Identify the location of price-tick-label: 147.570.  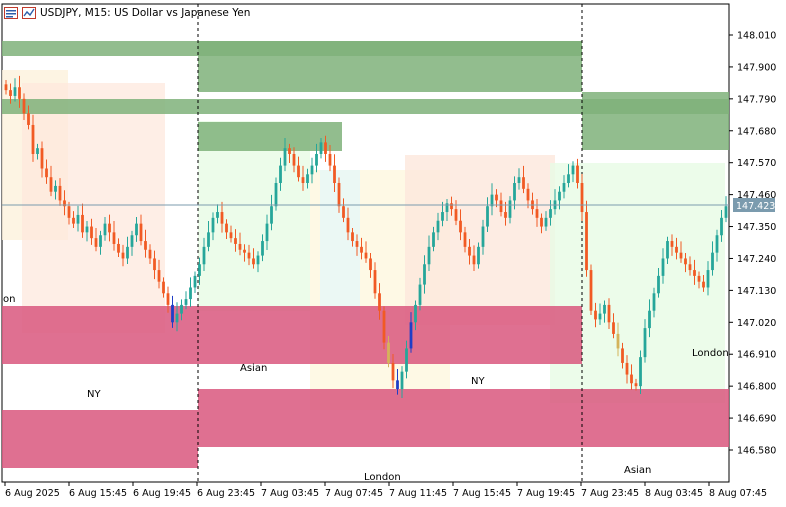
(756, 163).